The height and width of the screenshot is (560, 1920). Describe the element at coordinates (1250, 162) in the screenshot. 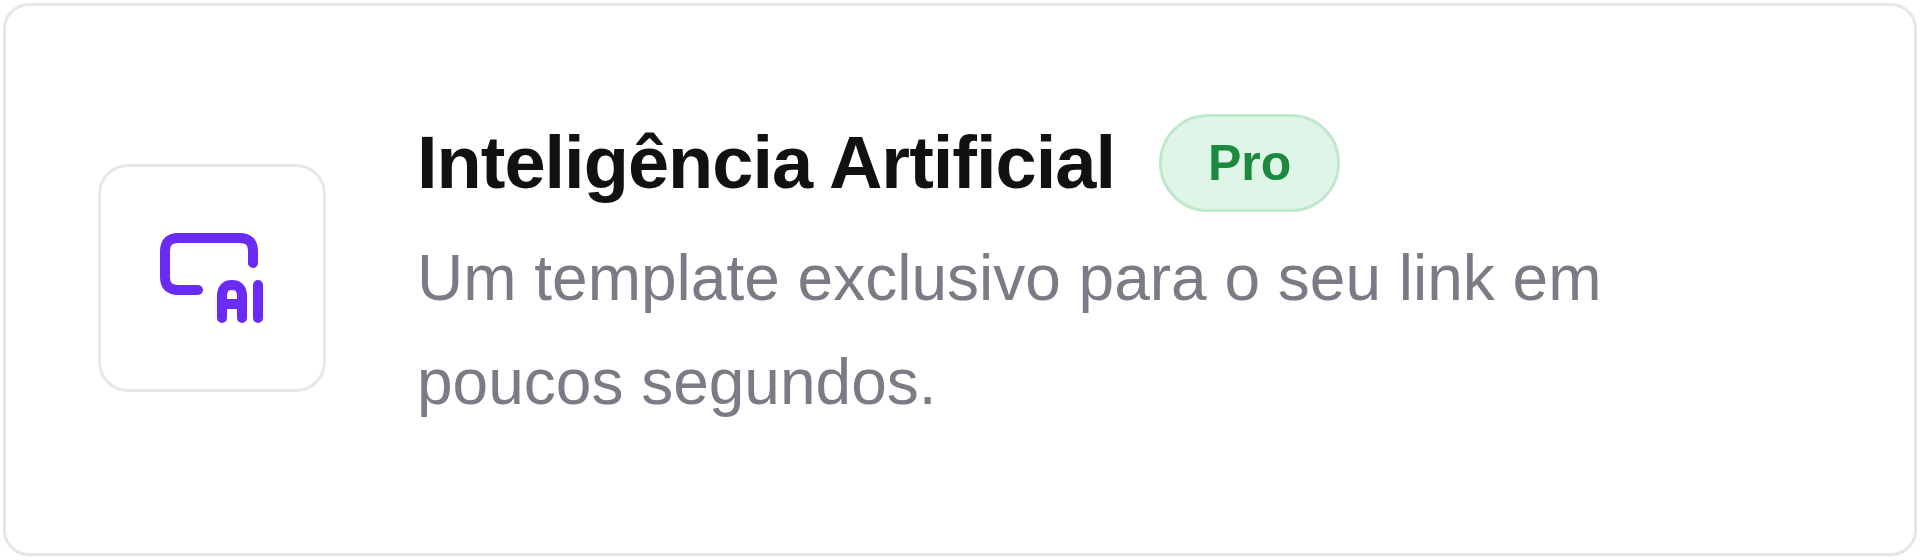

I see `pro-badge: Pro` at that location.